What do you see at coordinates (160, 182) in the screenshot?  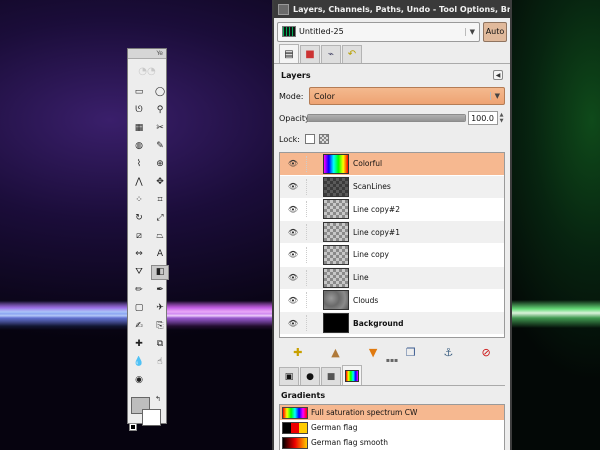 I see `move-icon: ✥` at bounding box center [160, 182].